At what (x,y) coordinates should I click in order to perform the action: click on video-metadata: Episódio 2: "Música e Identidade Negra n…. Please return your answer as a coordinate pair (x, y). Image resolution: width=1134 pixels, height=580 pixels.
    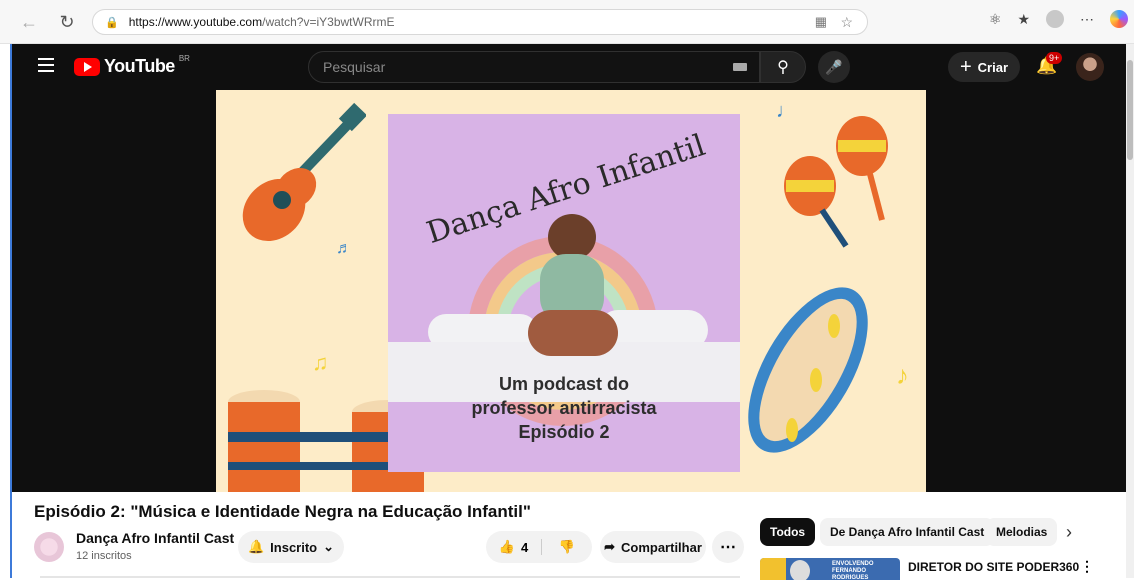
    Looking at the image, I should click on (571, 536).